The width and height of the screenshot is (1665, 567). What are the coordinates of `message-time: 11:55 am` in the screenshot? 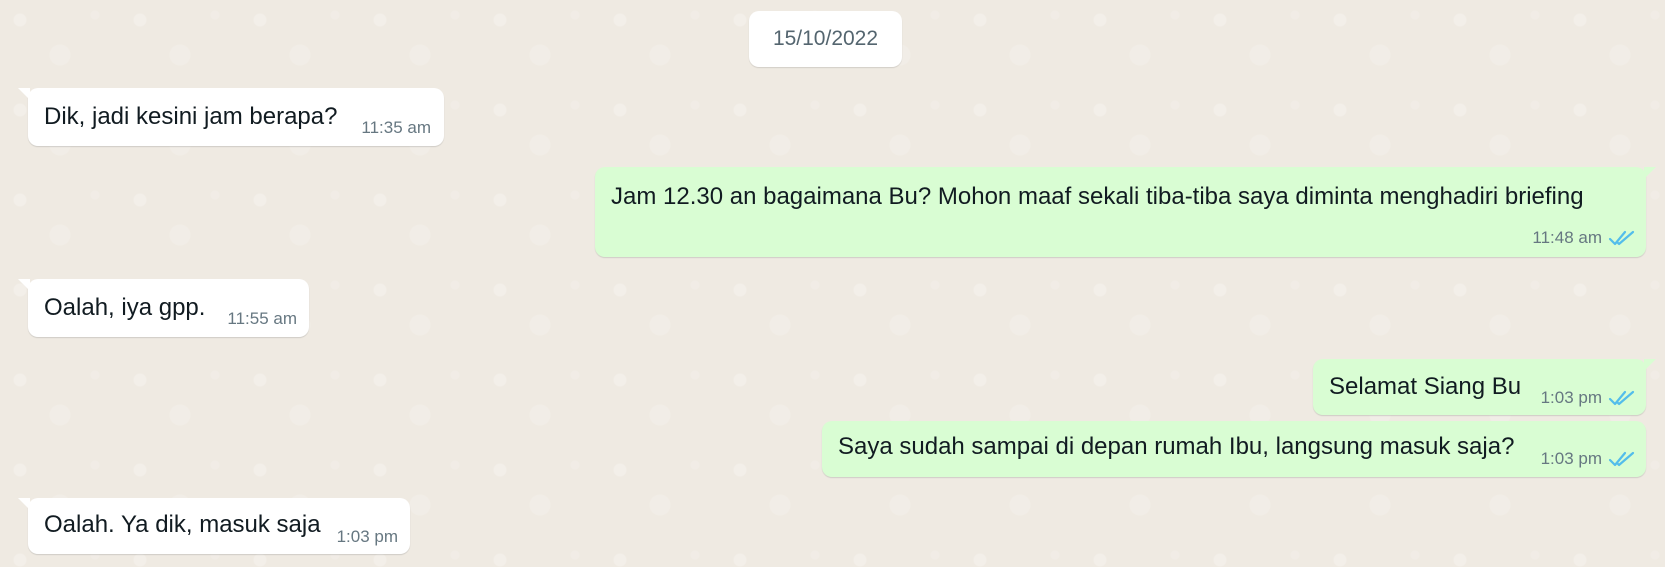 It's located at (262, 318).